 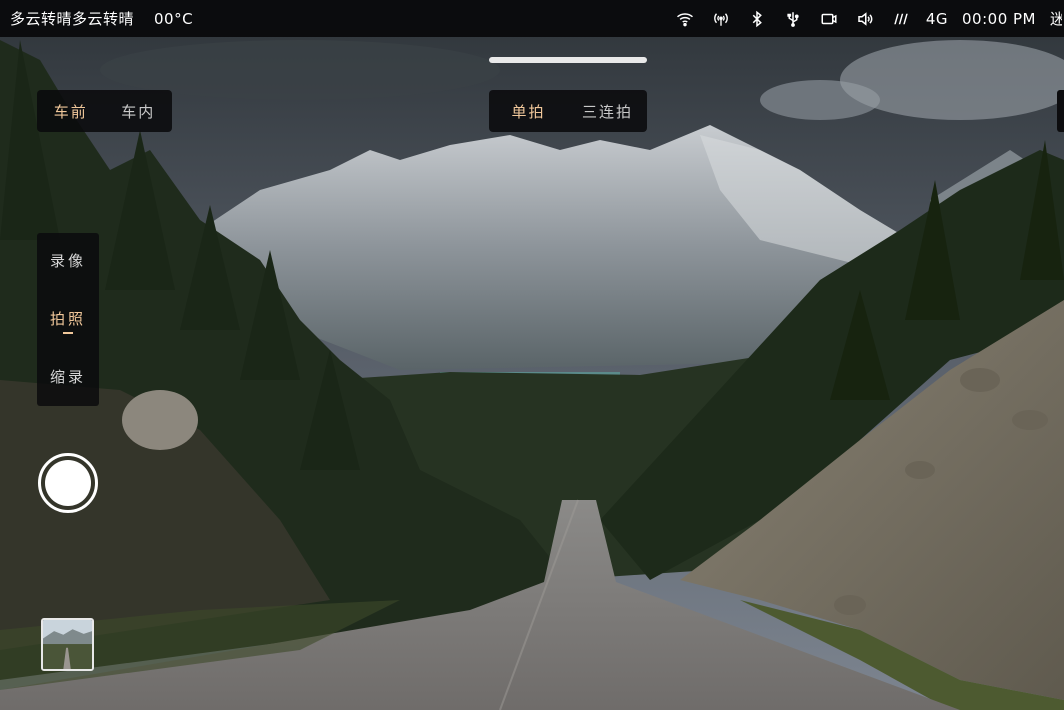 I want to click on capture-mode-rail: 录像 拍照 缩录, so click(x=68, y=319).